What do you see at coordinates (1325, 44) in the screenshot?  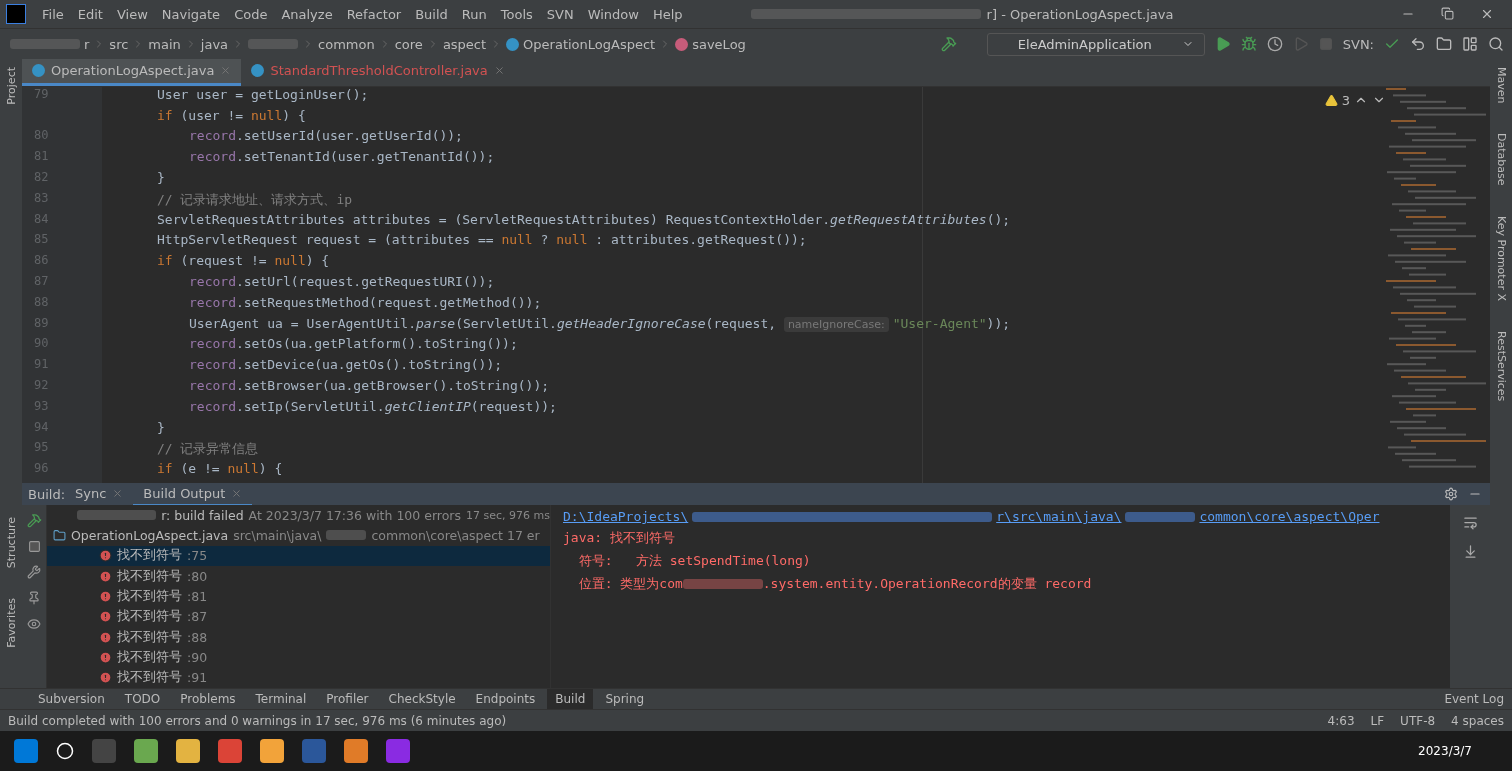 I see `stop-icon` at bounding box center [1325, 44].